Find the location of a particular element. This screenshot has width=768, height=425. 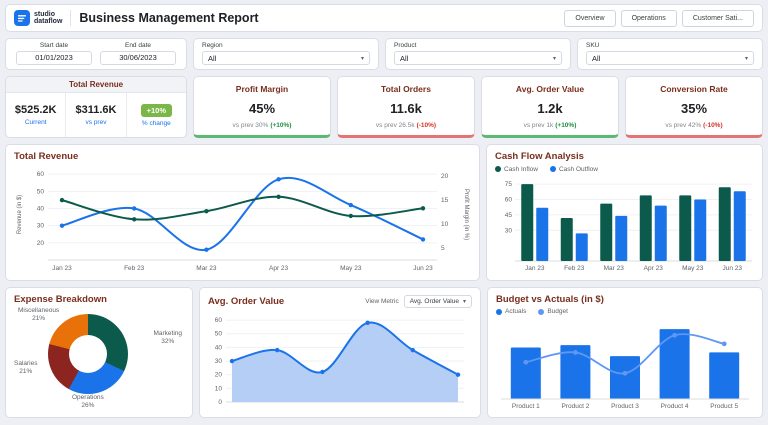

svg-text: 20 is located at coordinates (219, 375).